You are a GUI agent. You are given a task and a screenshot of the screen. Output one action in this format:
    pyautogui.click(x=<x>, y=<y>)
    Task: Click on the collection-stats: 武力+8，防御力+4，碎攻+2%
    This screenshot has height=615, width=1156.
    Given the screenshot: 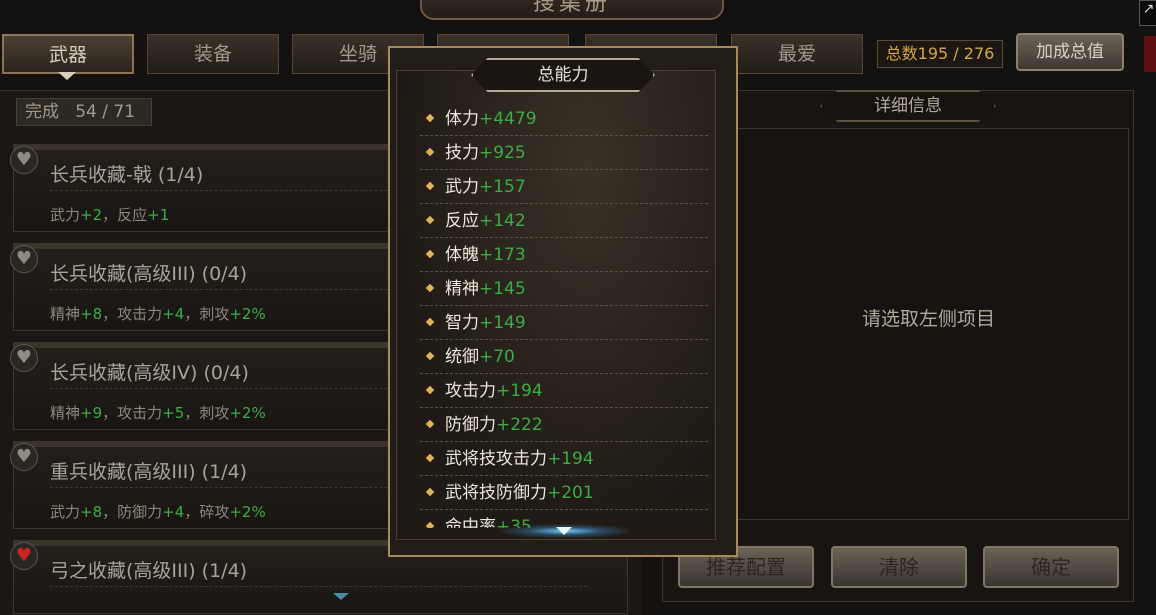 What is the action you would take?
    pyautogui.click(x=158, y=512)
    